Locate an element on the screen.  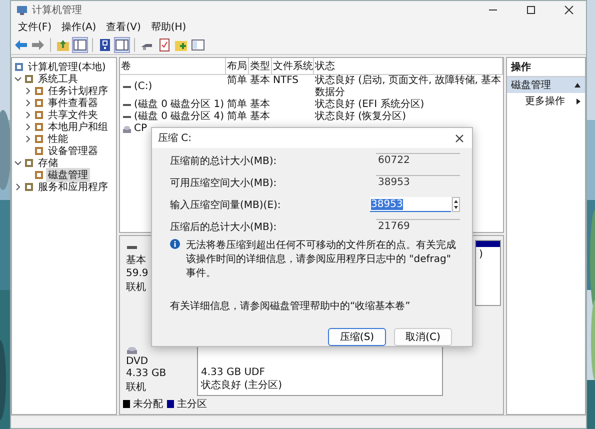
column-header: 文件系统 is located at coordinates (293, 66).